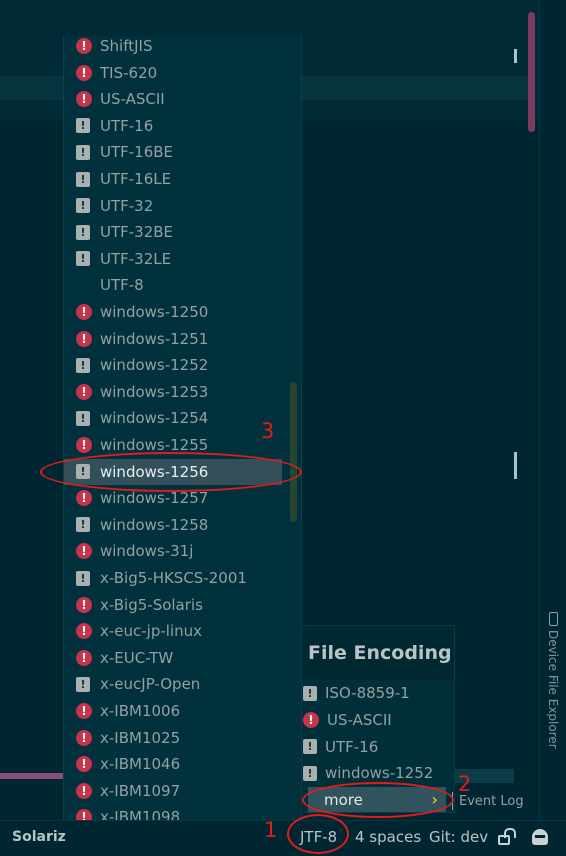 This screenshot has height=856, width=566. Describe the element at coordinates (182, 711) in the screenshot. I see `encoding-list-item: x-IBM1006` at that location.